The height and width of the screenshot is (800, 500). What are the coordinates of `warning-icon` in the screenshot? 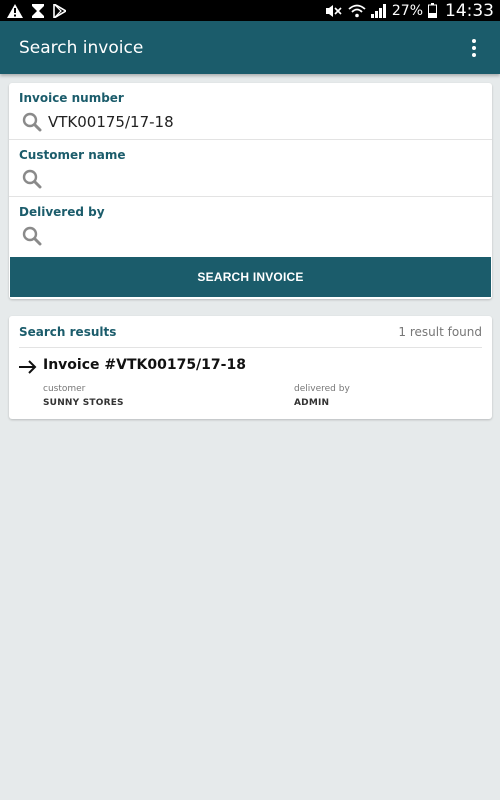 It's located at (15, 10).